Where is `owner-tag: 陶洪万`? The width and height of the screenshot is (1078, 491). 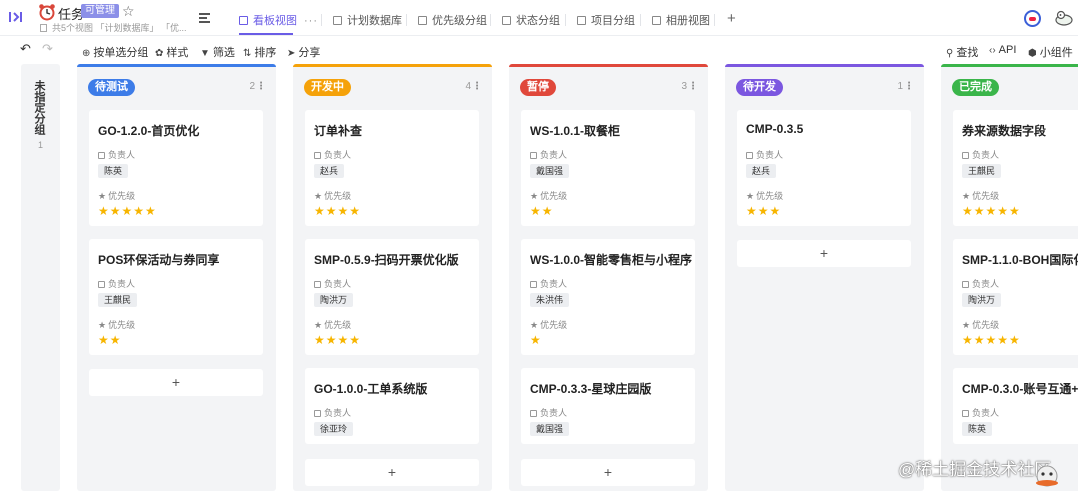 owner-tag: 陶洪万 is located at coordinates (334, 300).